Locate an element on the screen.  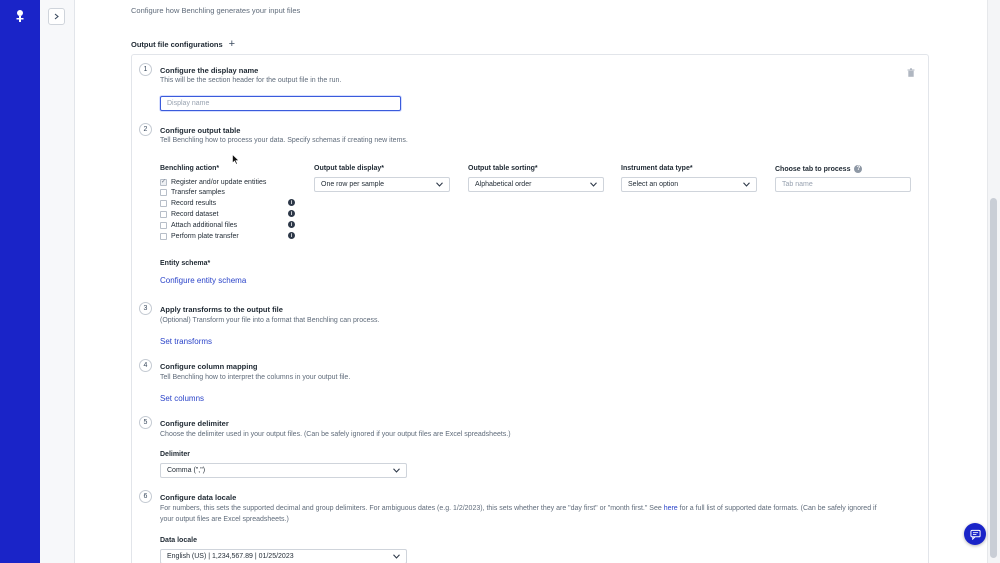
mouse-cursor-icon is located at coordinates (236, 159).